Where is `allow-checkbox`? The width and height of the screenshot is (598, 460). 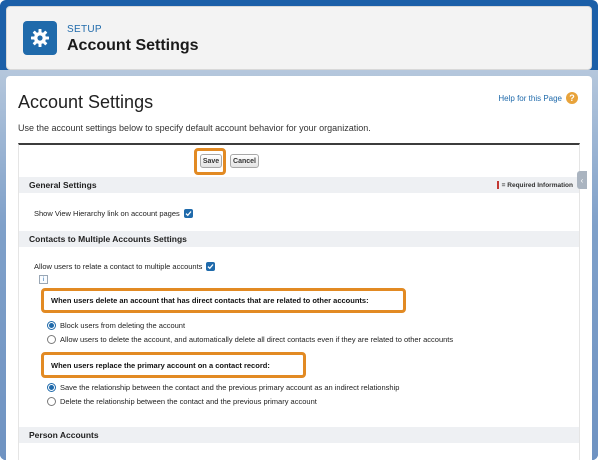 allow-checkbox is located at coordinates (211, 266).